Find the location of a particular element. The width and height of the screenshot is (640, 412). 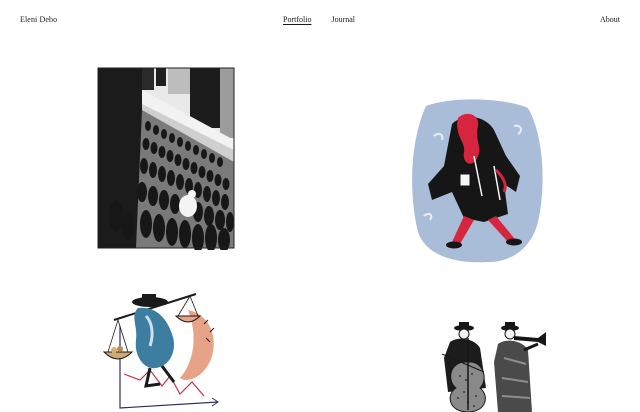

site-header: Eleni Debo Portfolio Journal About is located at coordinates (320, 20).